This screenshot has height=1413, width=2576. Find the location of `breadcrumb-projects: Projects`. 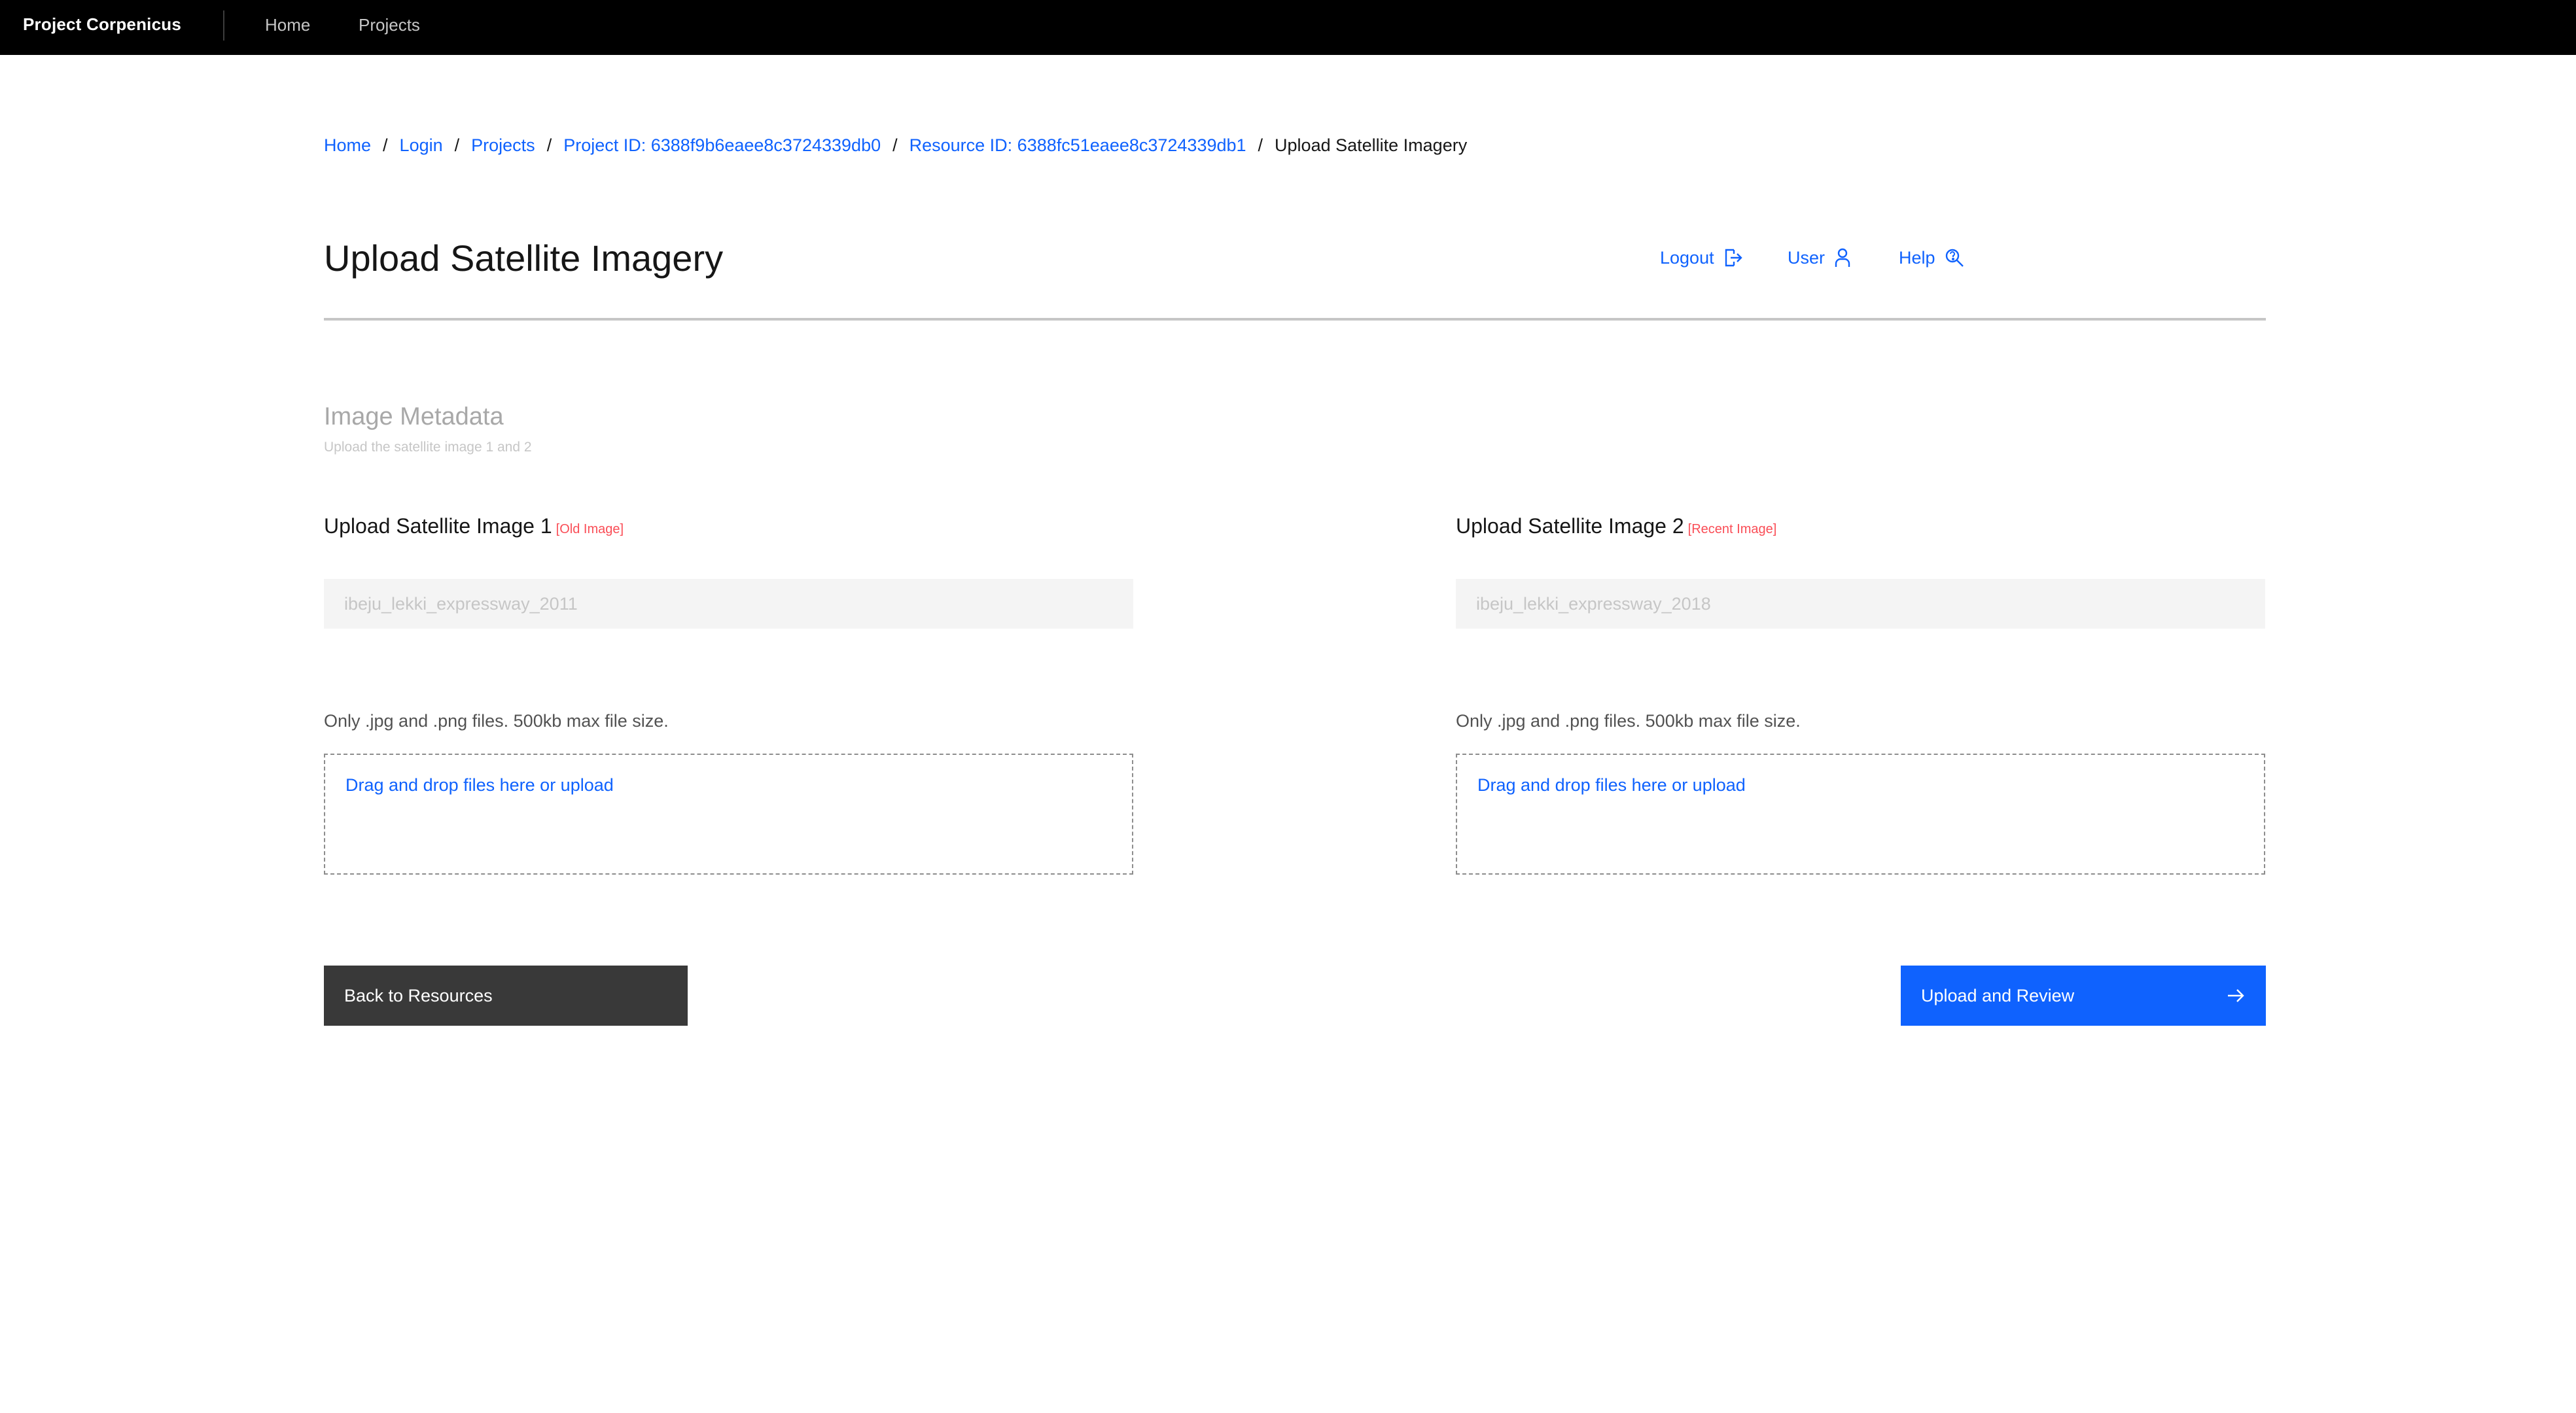

breadcrumb-projects: Projects is located at coordinates (503, 145).